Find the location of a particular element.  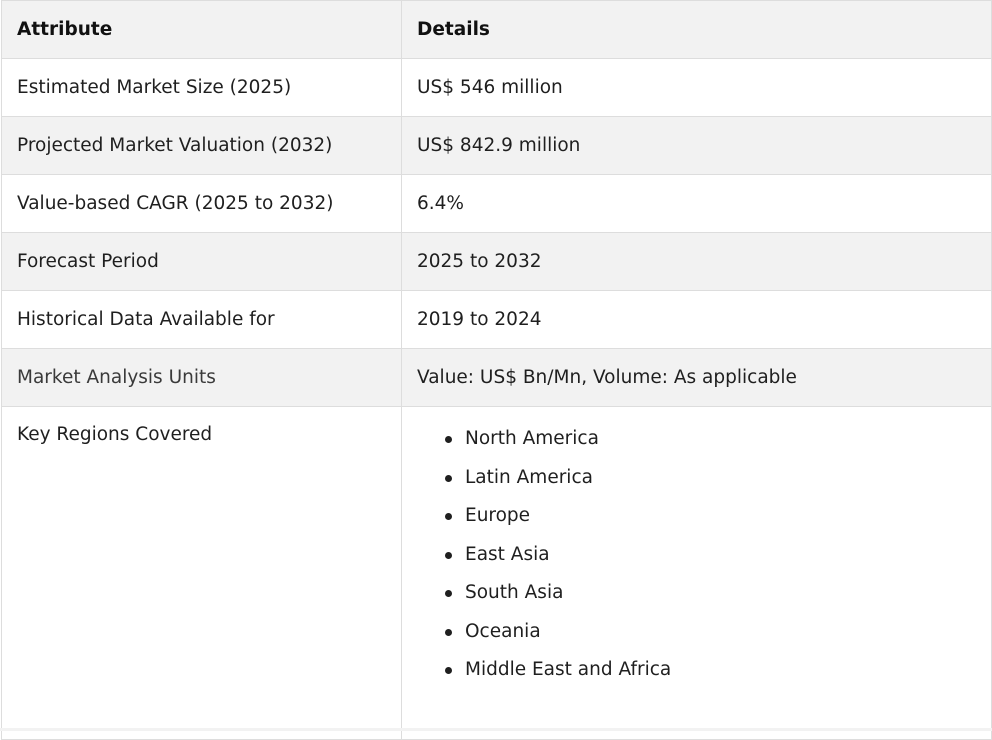

region-label: South Asia is located at coordinates (514, 592).